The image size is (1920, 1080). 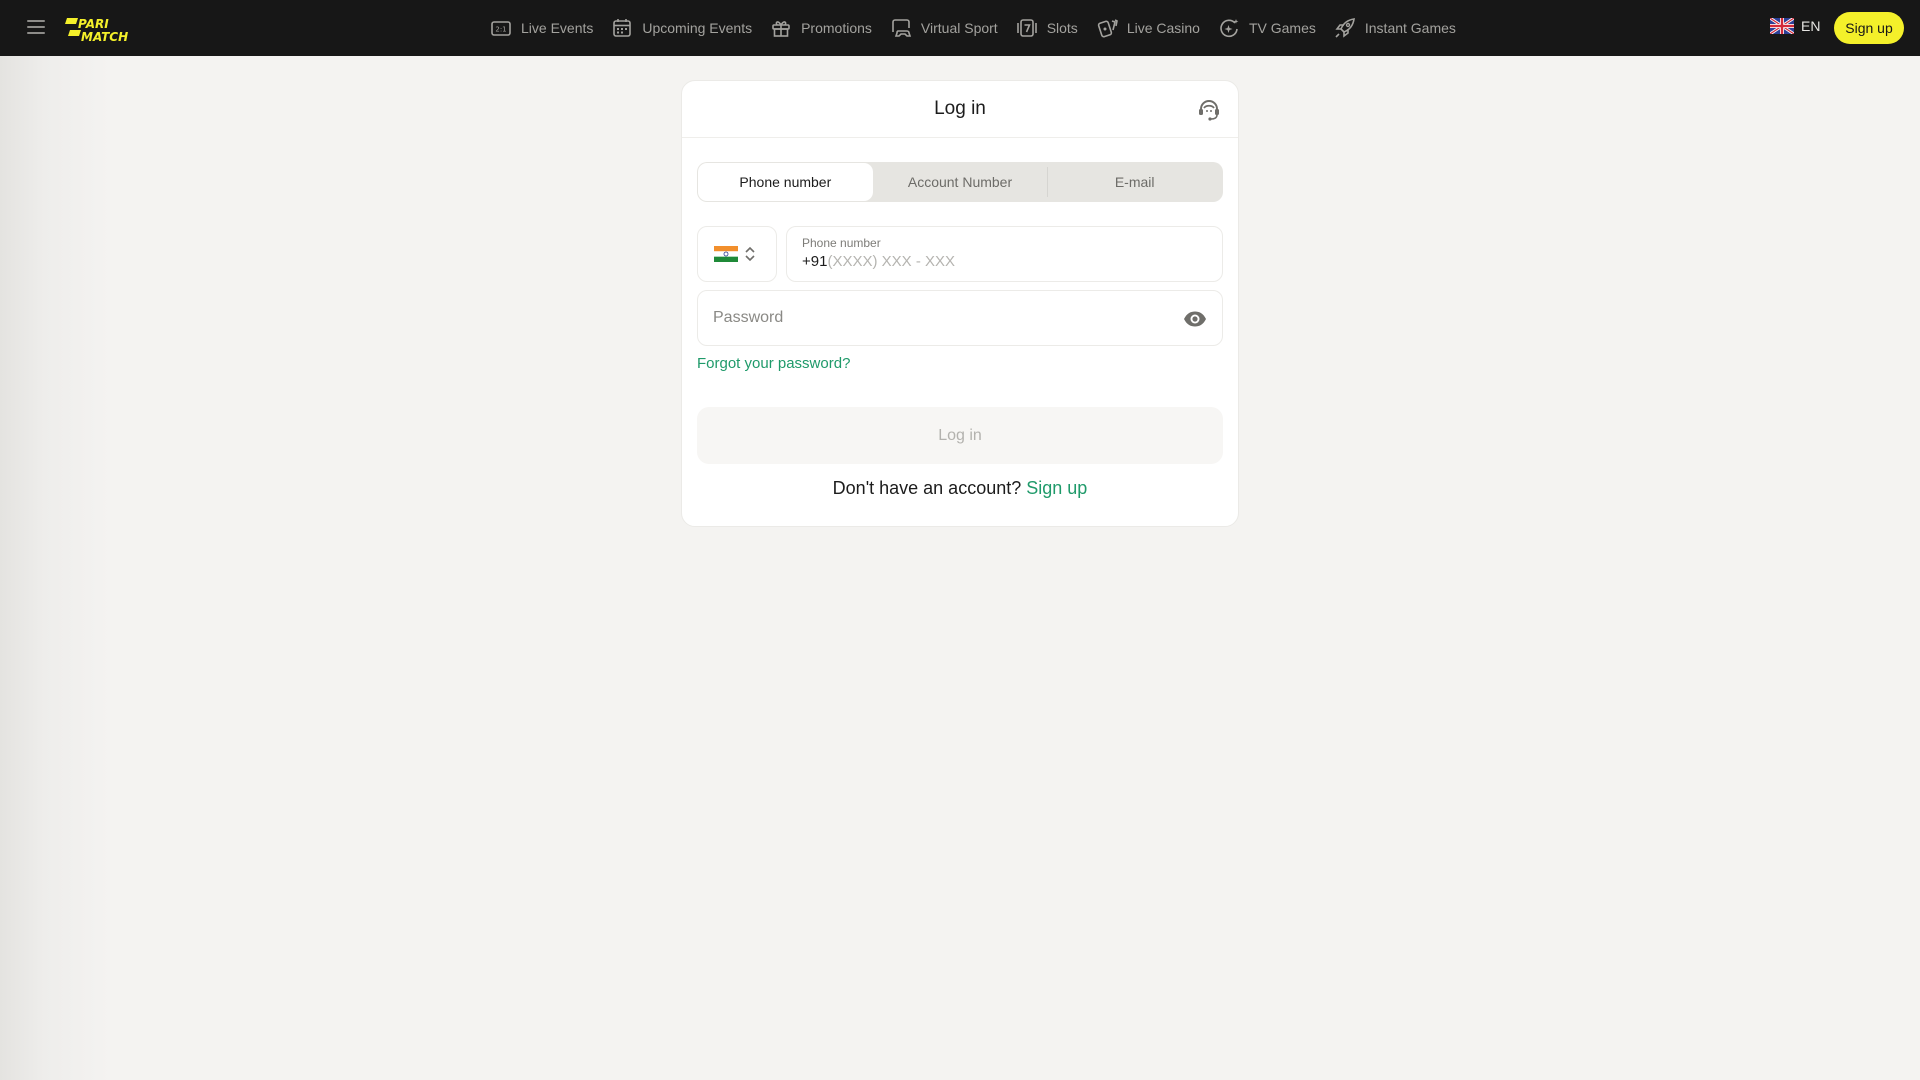 What do you see at coordinates (1163, 28) in the screenshot?
I see `nav-label: Live Casino` at bounding box center [1163, 28].